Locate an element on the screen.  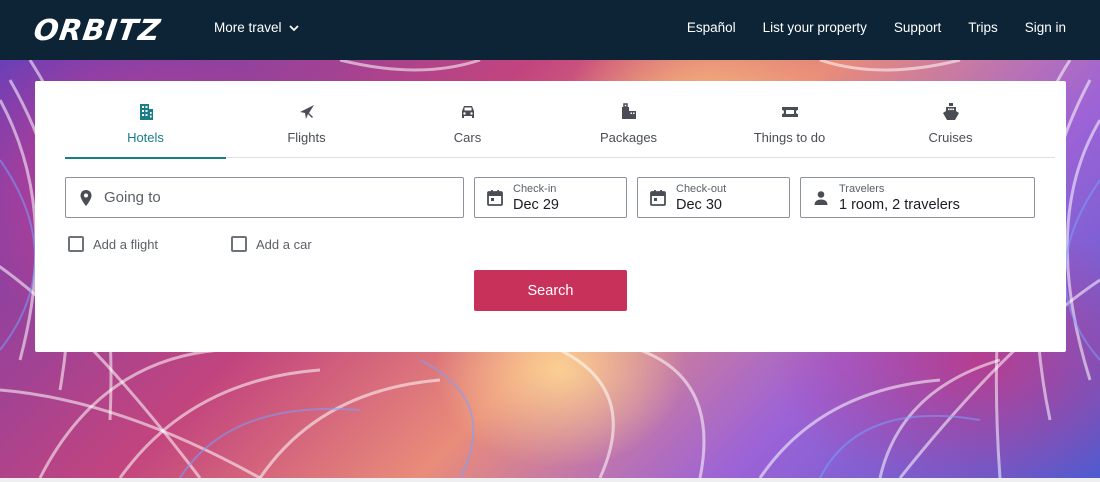
tab-hotels-label: Hotels is located at coordinates (145, 137).